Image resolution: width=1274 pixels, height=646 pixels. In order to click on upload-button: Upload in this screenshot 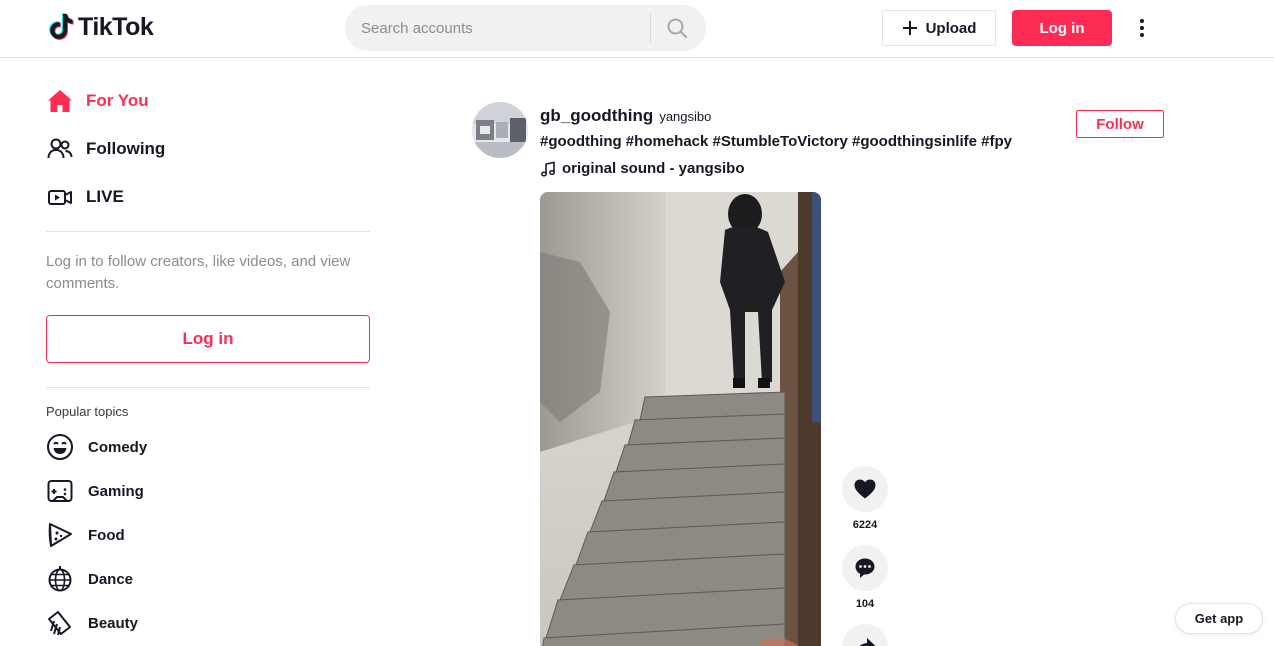, I will do `click(939, 28)`.